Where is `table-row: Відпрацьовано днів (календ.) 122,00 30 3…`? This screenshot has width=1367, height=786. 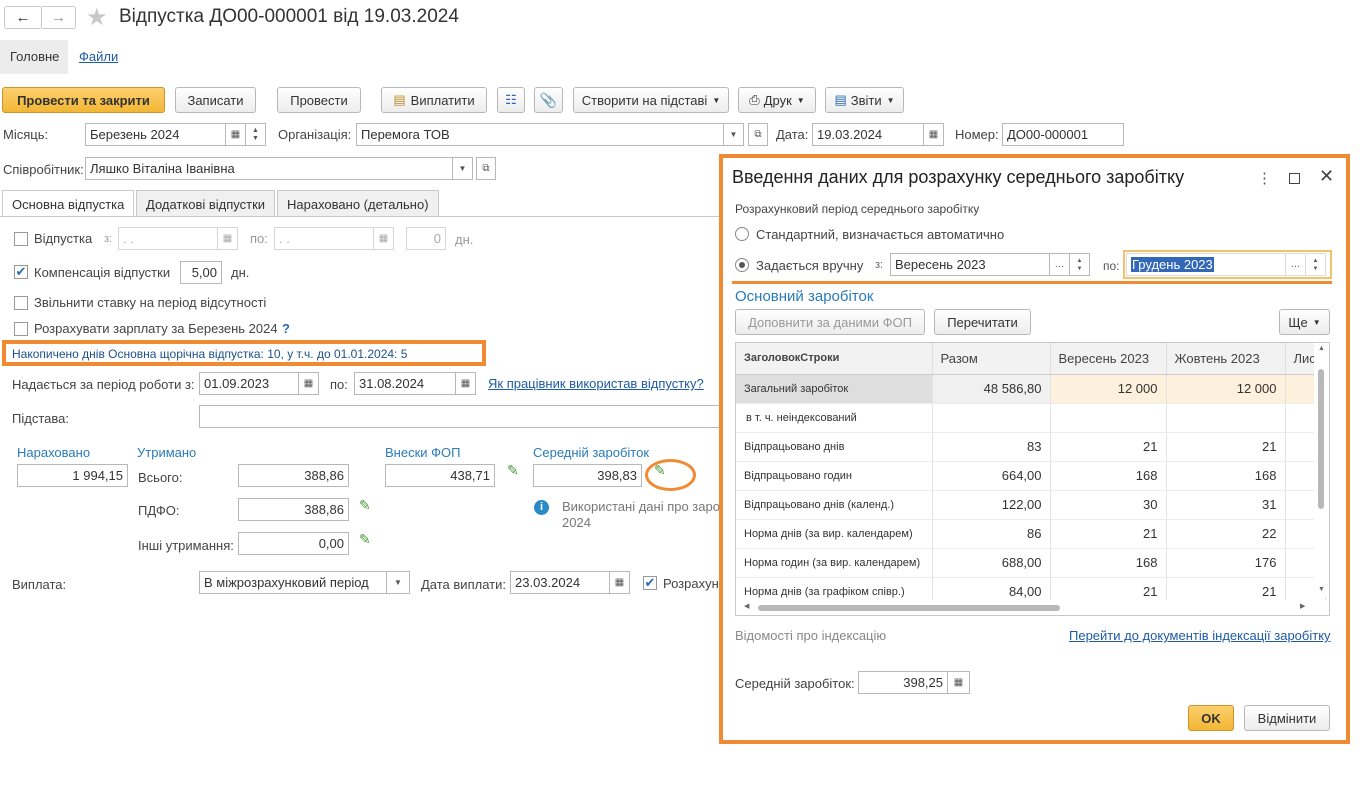
table-row: Відпрацьовано днів (календ.) 122,00 30 3… is located at coordinates (1031, 505).